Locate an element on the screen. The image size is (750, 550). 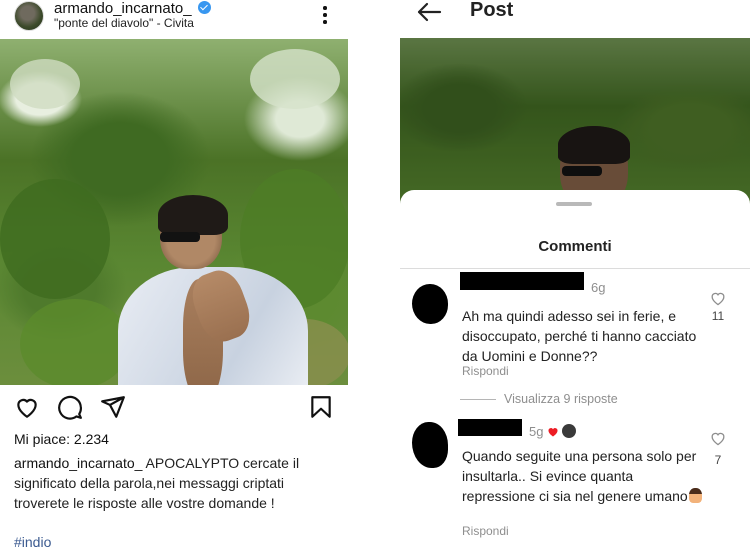
post-username: armando_incarnato_ is located at coordinates (123, 8).